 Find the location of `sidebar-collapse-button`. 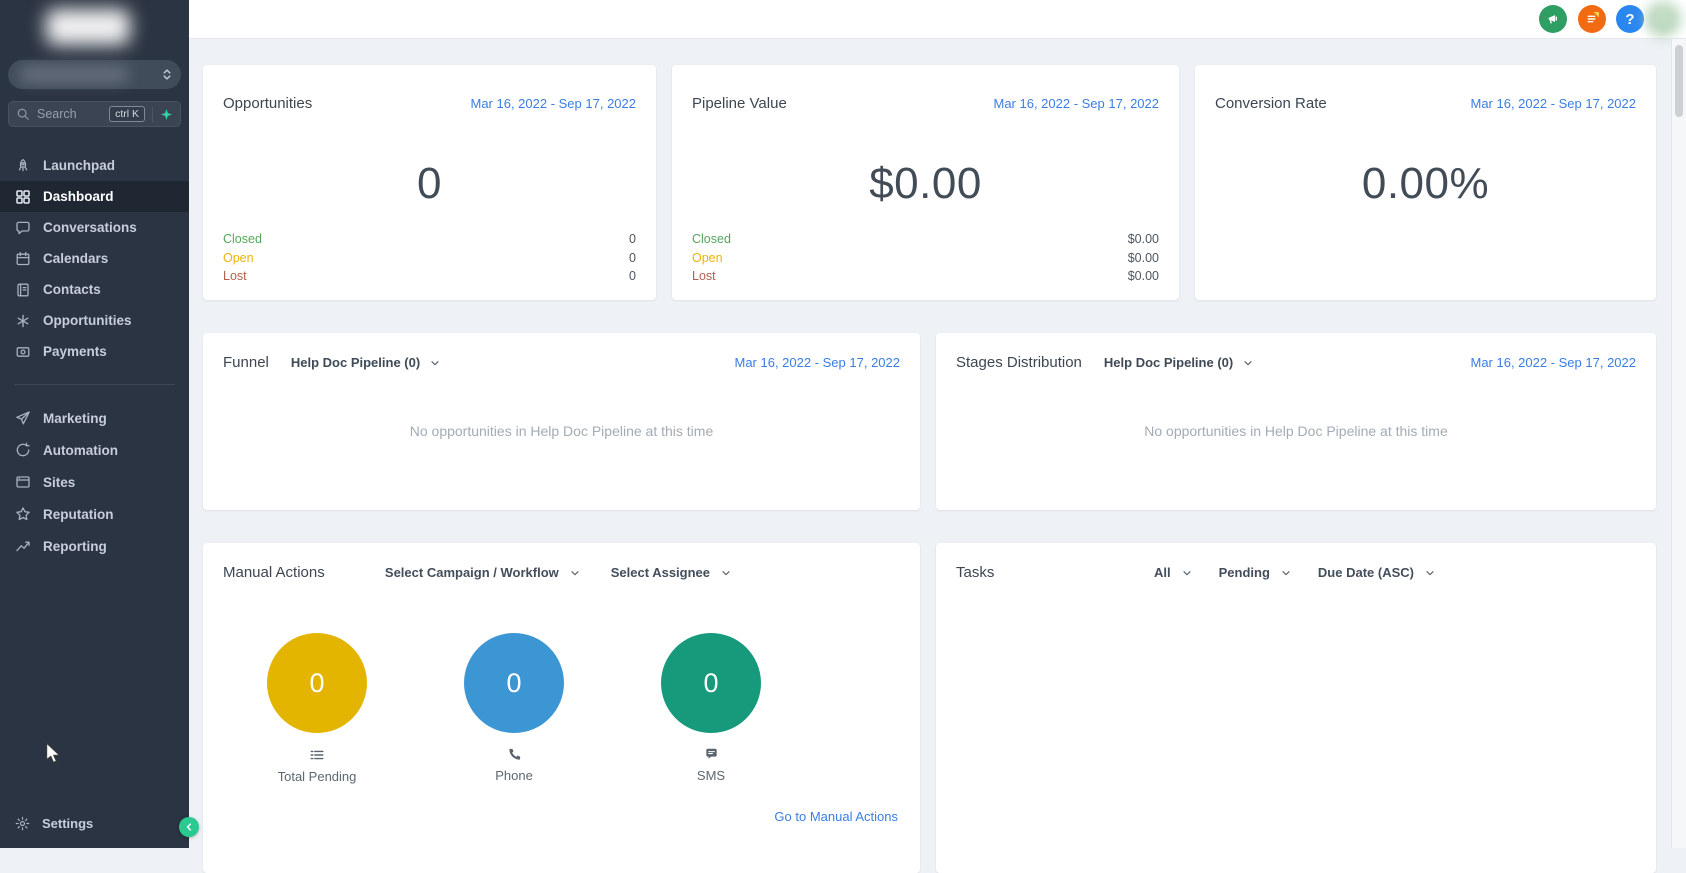

sidebar-collapse-button is located at coordinates (189, 827).